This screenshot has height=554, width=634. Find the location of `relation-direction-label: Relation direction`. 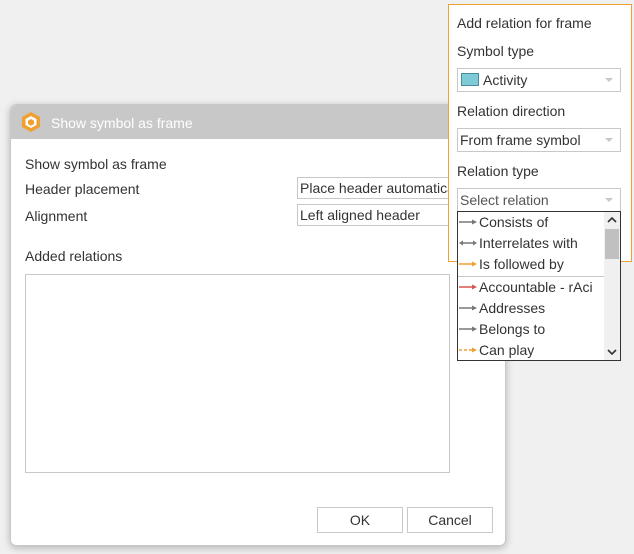

relation-direction-label: Relation direction is located at coordinates (511, 111).